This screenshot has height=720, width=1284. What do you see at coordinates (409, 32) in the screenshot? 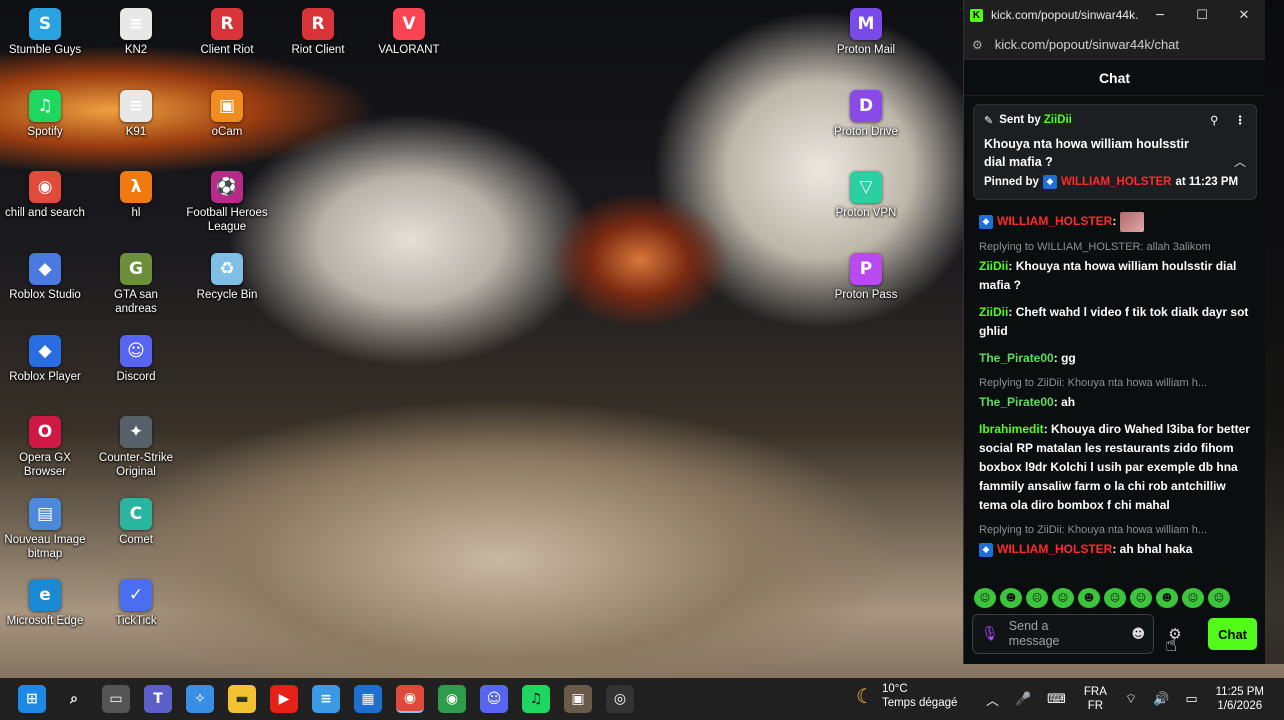
I see `desktop-icon: V VALORANT` at bounding box center [409, 32].